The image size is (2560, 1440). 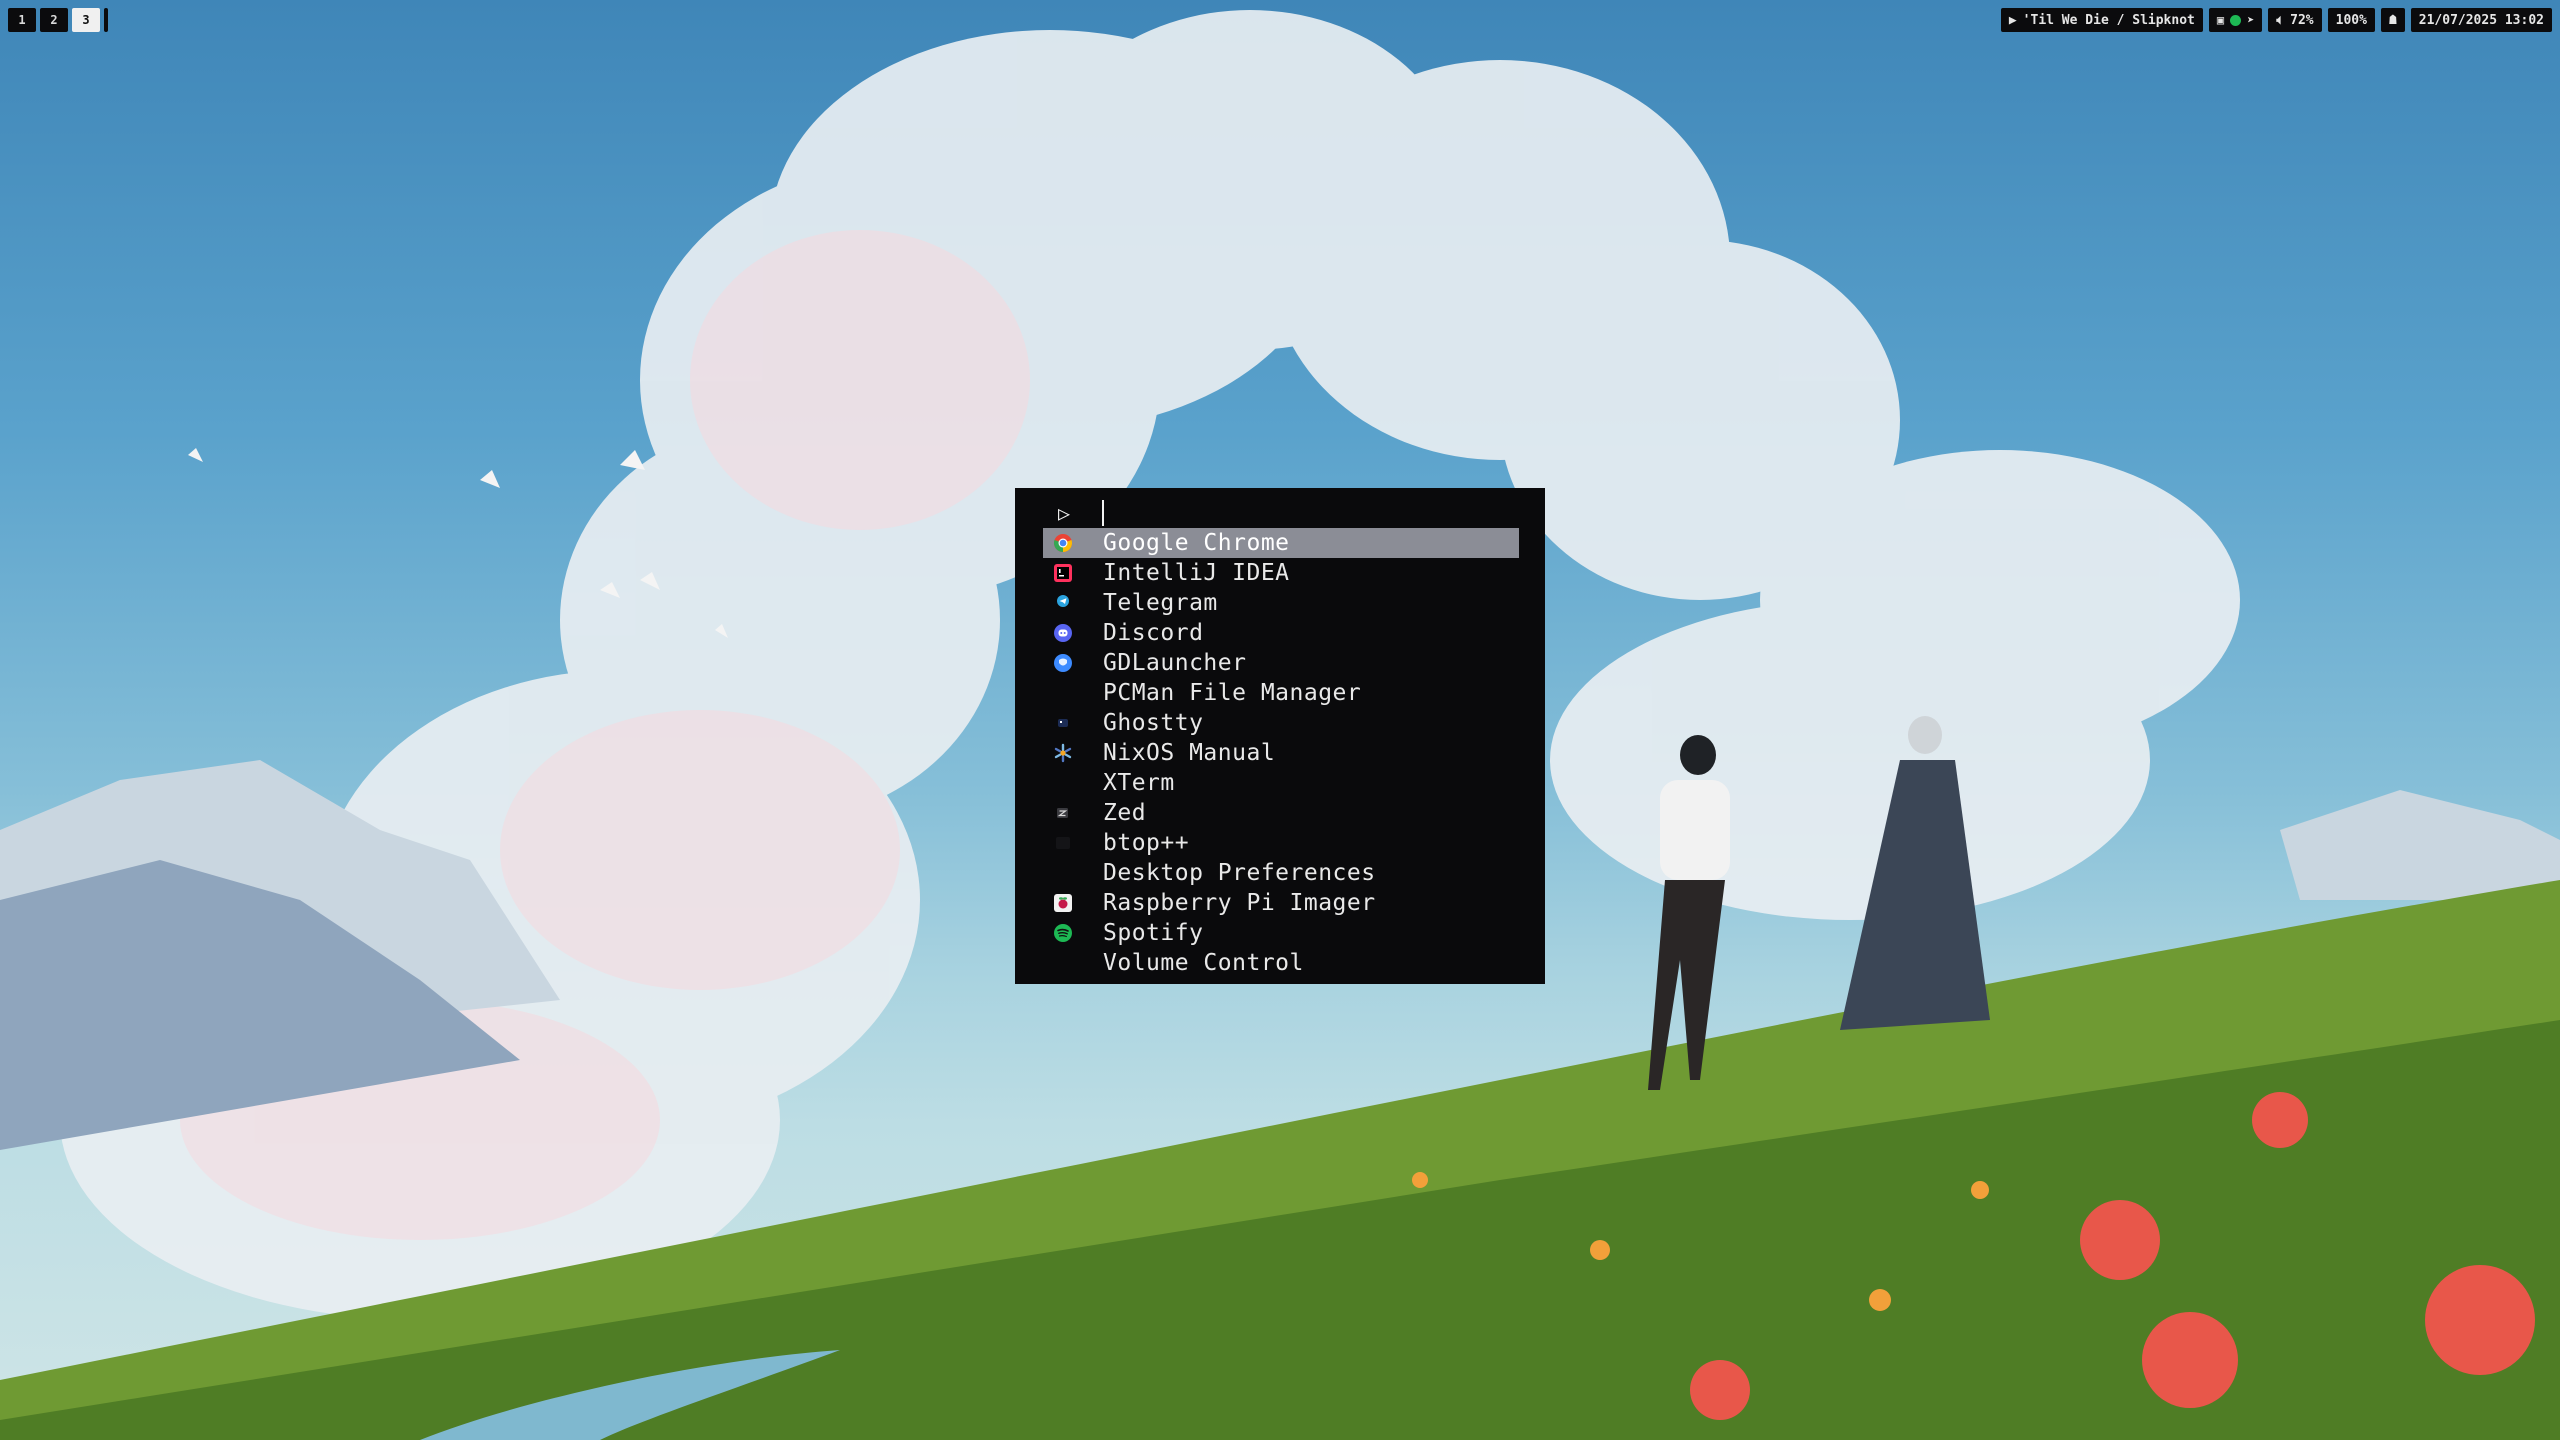 I want to click on discord-tray-icon: ▣, so click(x=2220, y=20).